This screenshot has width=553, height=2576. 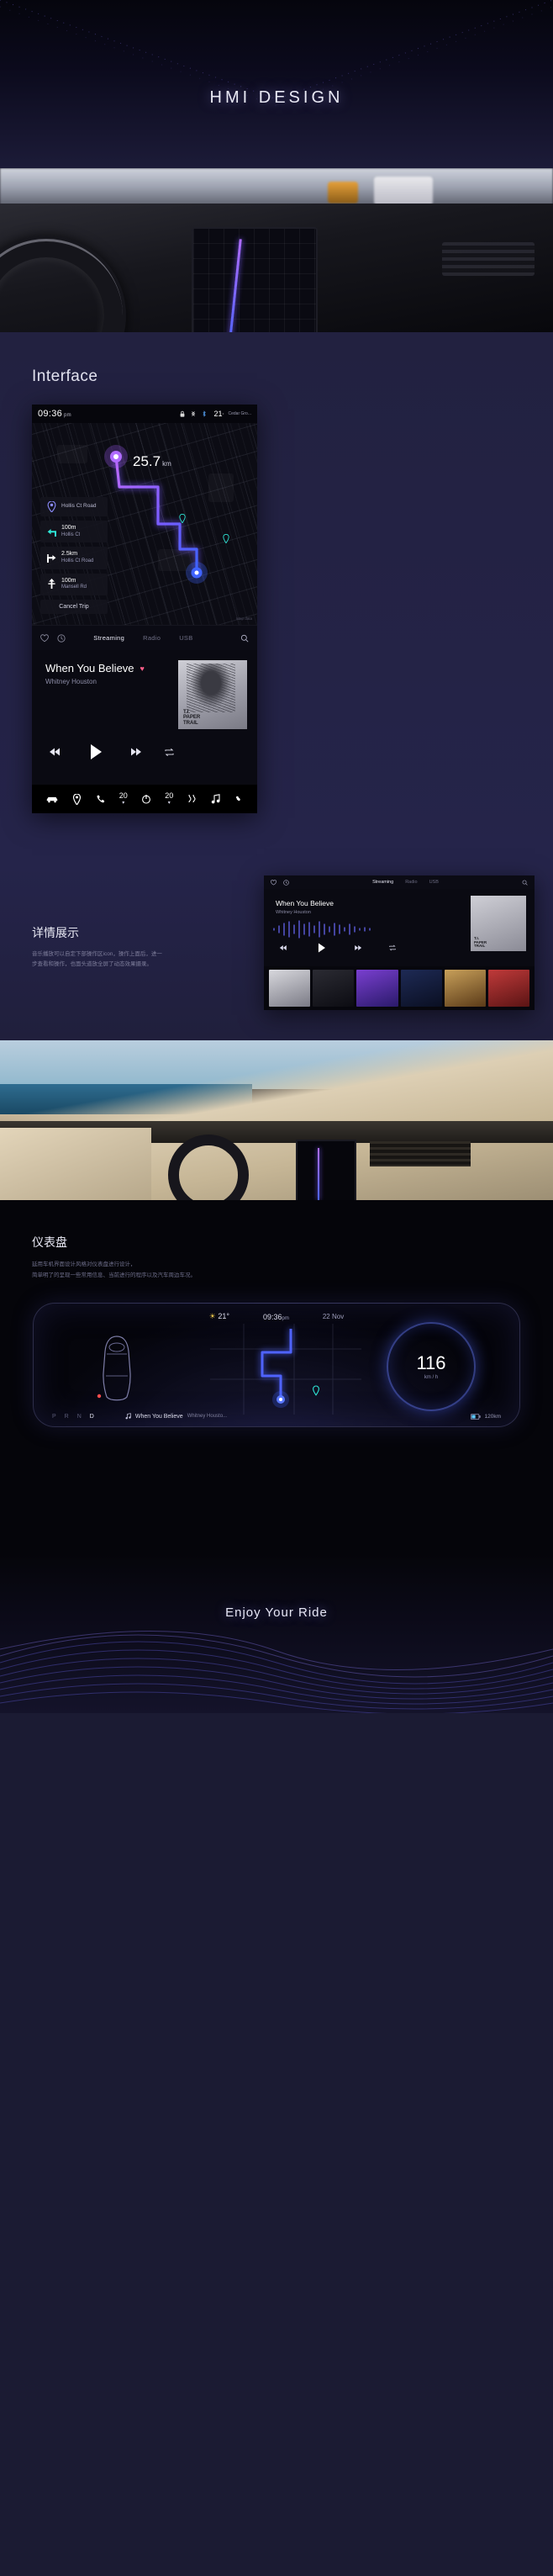 What do you see at coordinates (108, 638) in the screenshot?
I see `tab-streaming: Streaming` at bounding box center [108, 638].